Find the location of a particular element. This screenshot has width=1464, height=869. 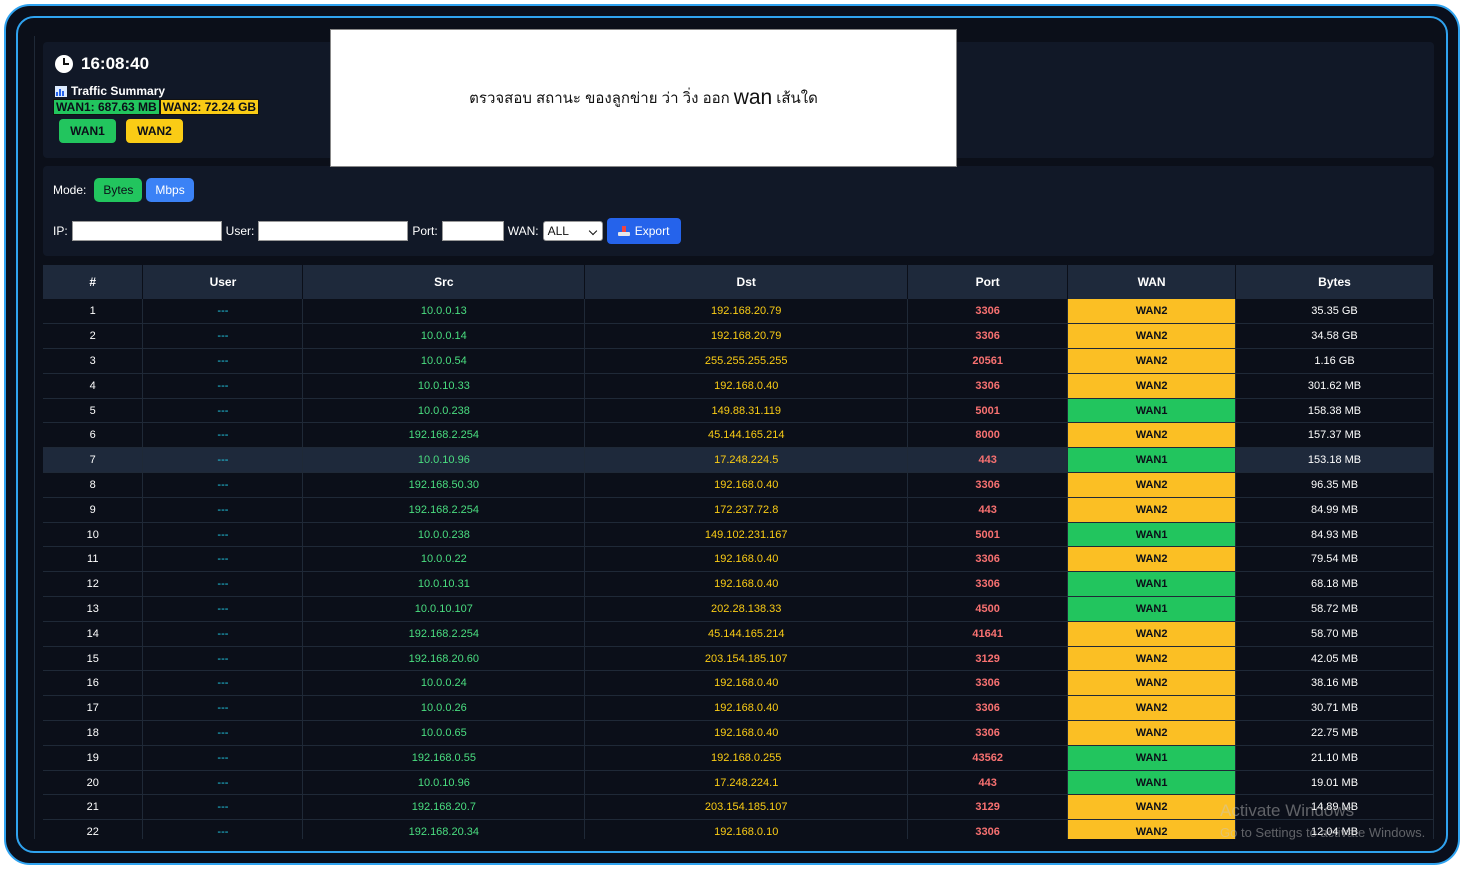

cell-src: 192.168.0.55 is located at coordinates (444, 758).